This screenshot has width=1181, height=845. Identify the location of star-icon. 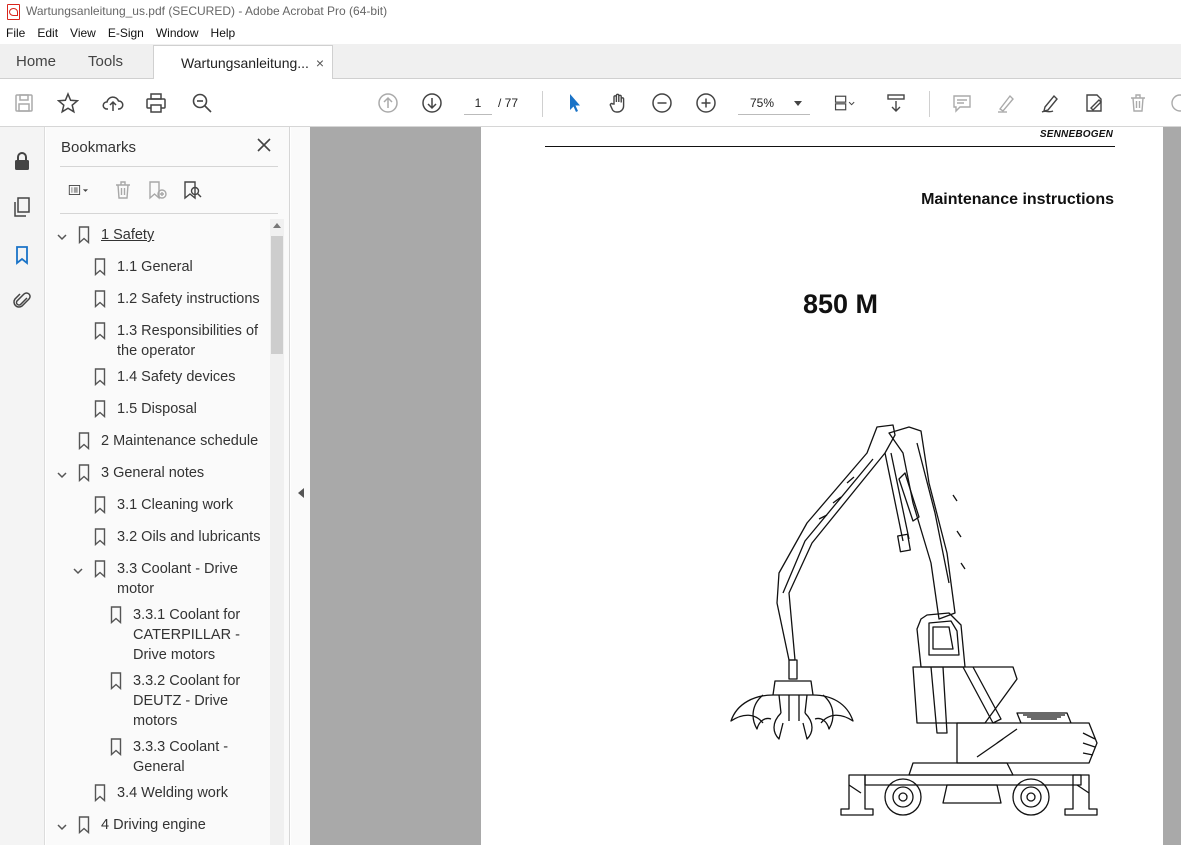
(68, 103).